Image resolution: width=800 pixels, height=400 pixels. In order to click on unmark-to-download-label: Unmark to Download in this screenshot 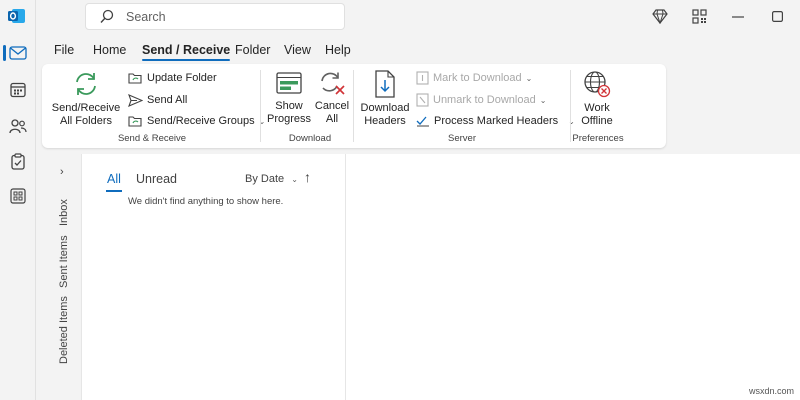, I will do `click(484, 100)`.